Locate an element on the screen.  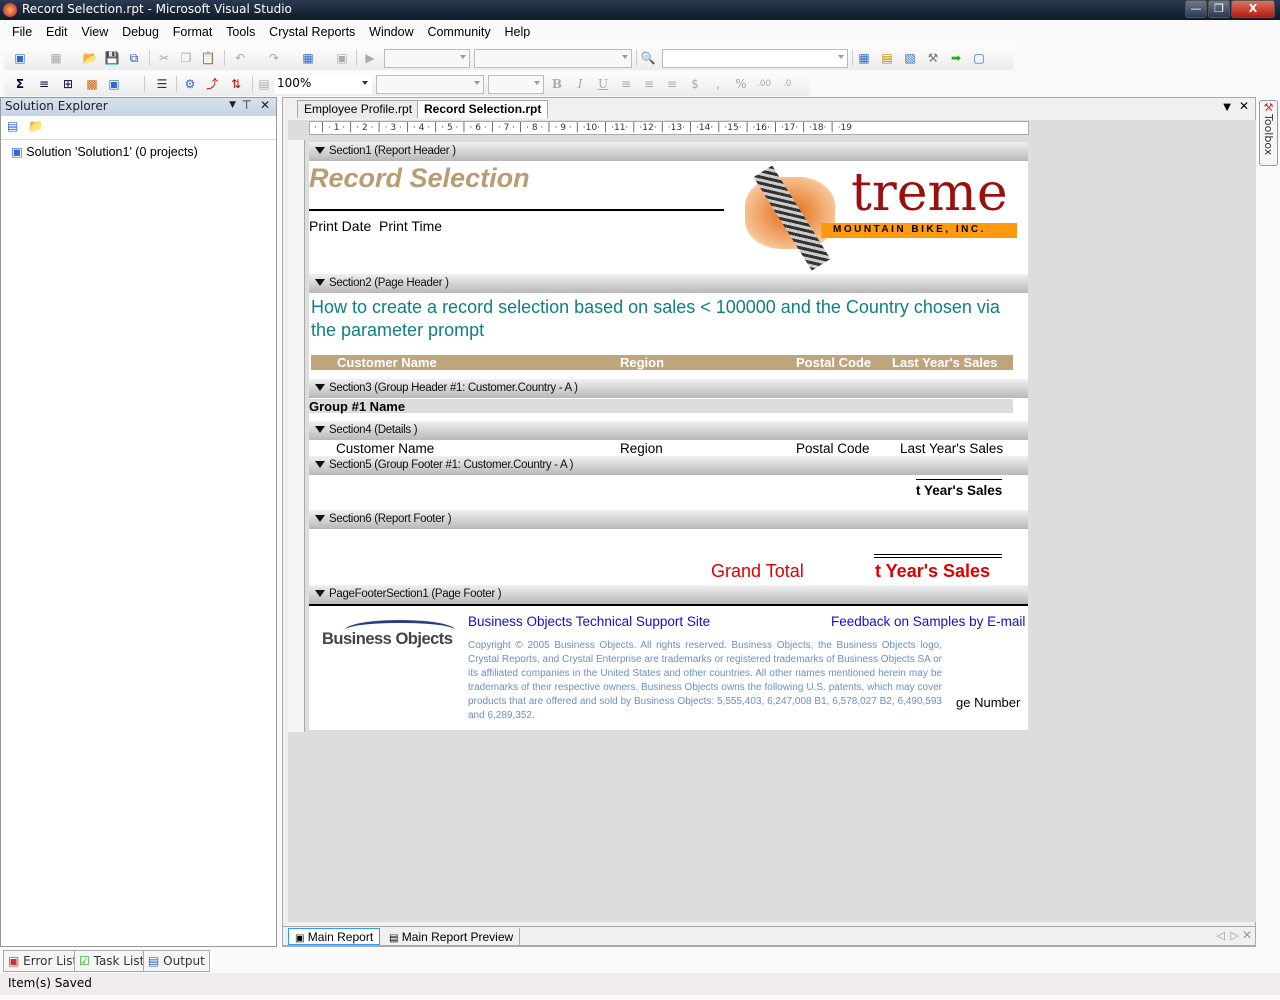
section-bar-report-header: Section1 (Report Header ) is located at coordinates (668, 151).